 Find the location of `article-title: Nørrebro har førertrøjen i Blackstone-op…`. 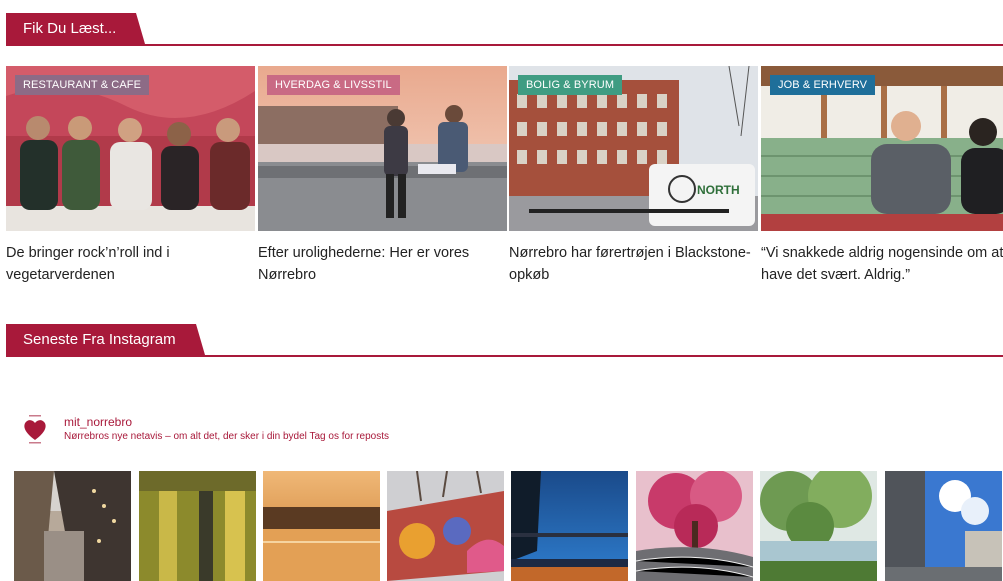

article-title: Nørrebro har førertrøjen i Blackstone-op… is located at coordinates (633, 264).